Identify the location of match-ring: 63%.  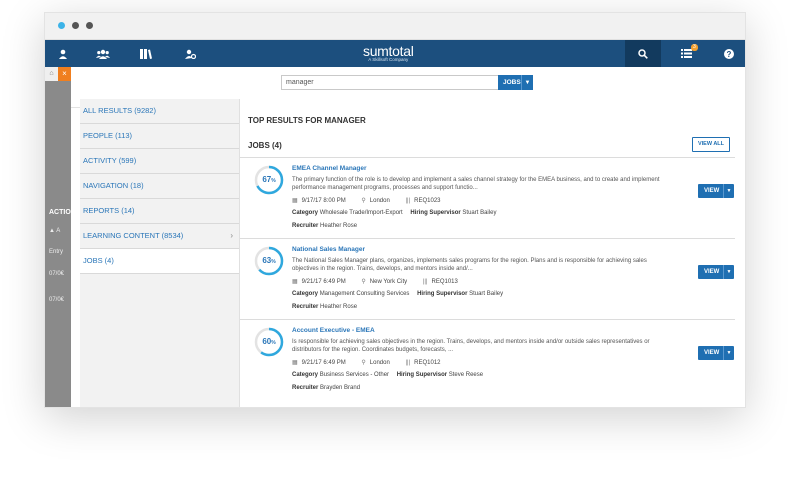
(269, 261).